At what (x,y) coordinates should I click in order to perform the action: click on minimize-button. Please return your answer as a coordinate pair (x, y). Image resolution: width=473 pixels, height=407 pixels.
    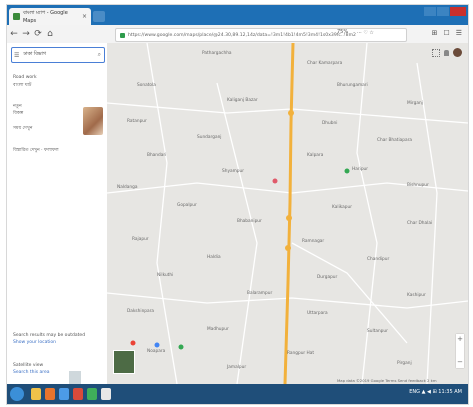
    Looking at the image, I should click on (430, 11).